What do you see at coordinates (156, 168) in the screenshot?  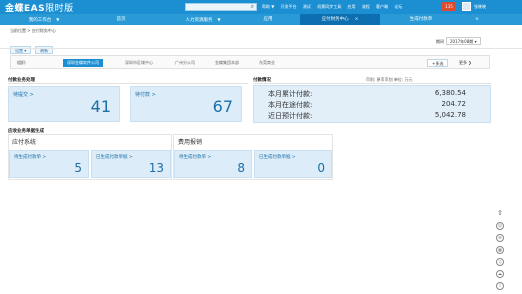 I see `card-value: 13` at bounding box center [156, 168].